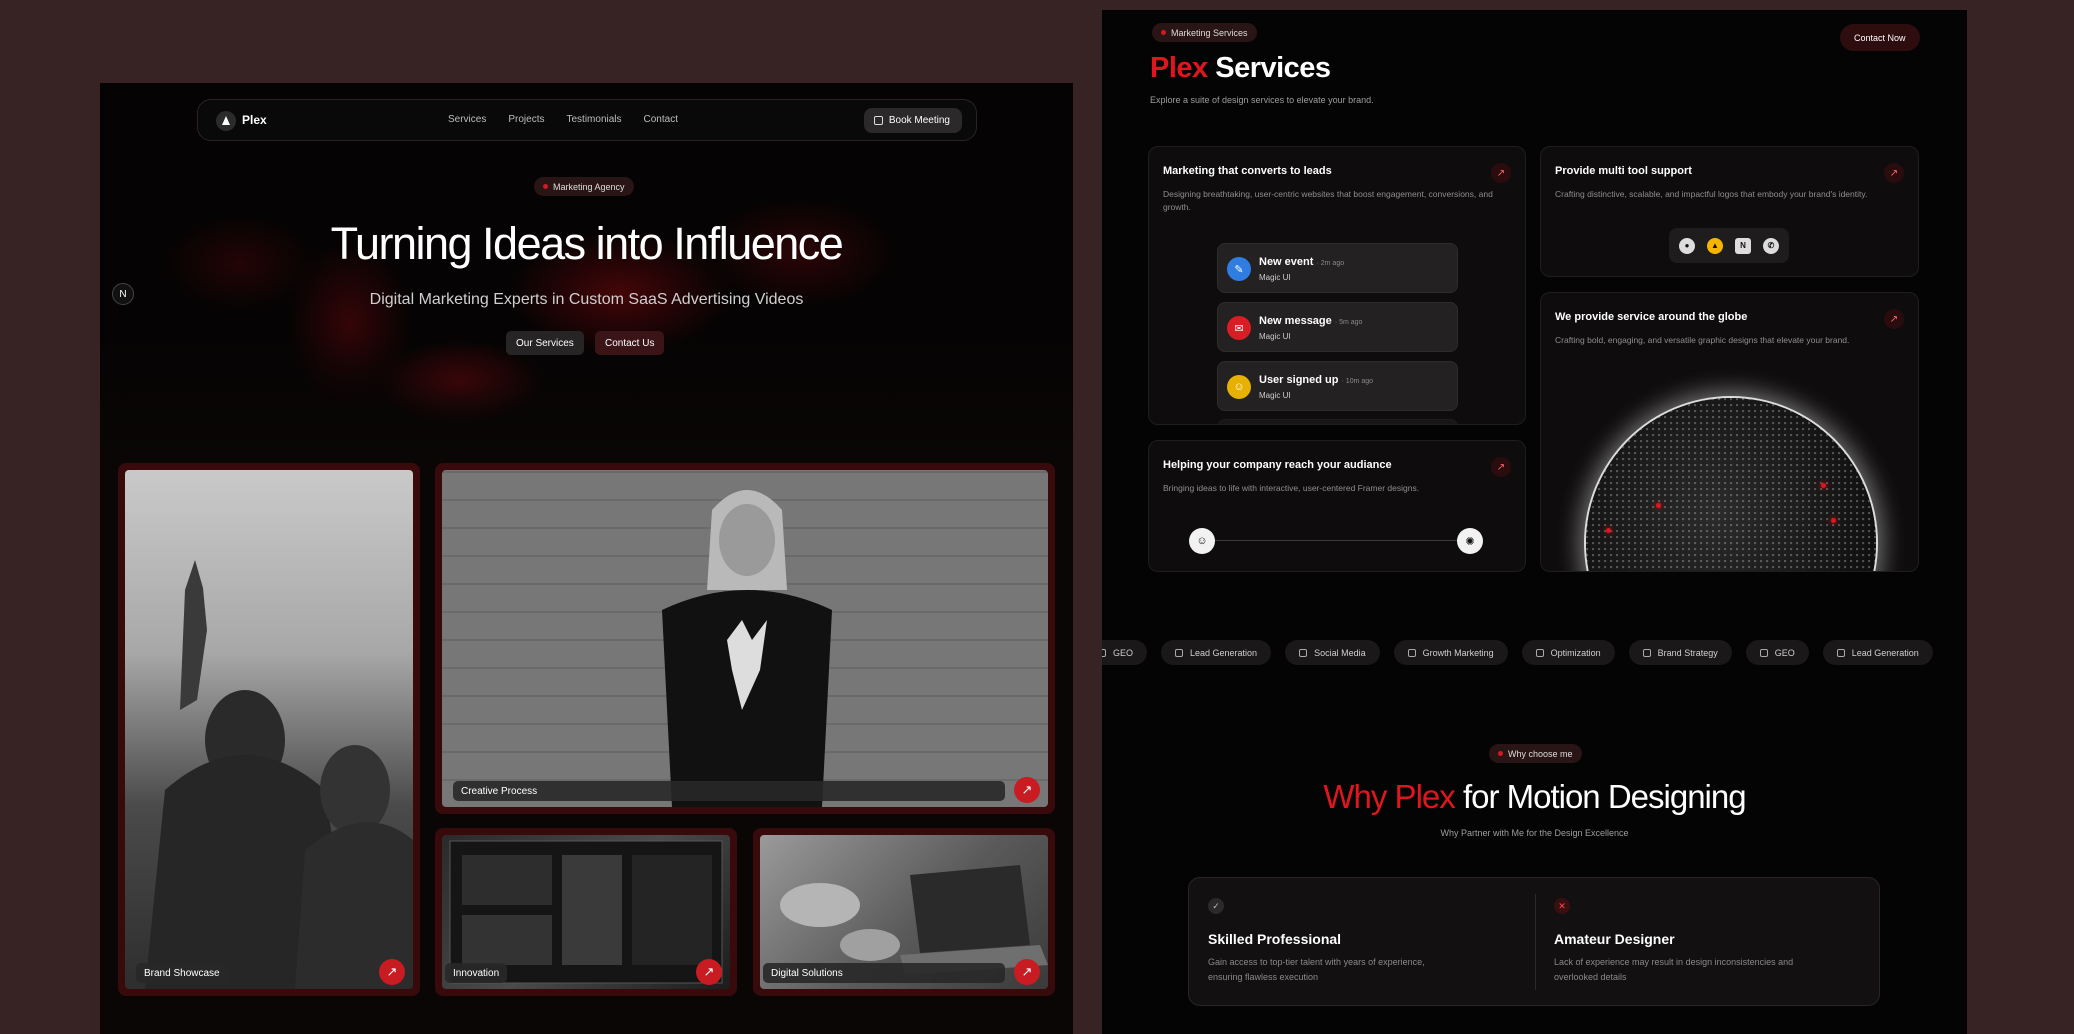  I want to click on logo-icon, so click(226, 121).